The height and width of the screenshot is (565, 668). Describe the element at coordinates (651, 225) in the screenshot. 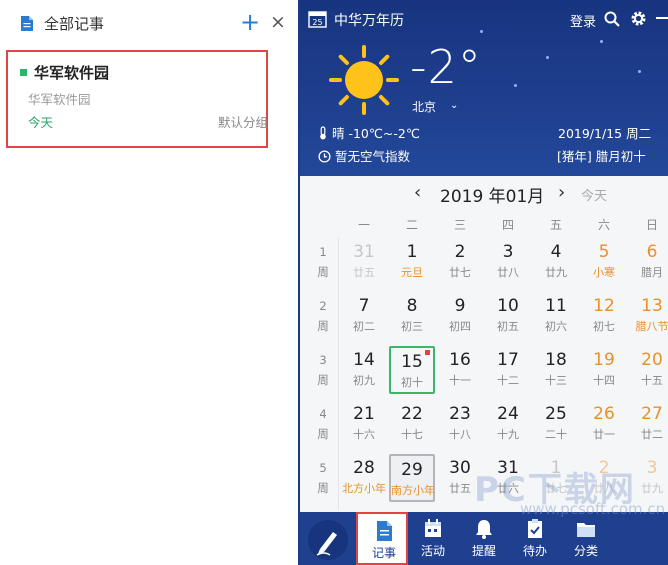

I see `weekday-label: 日` at that location.